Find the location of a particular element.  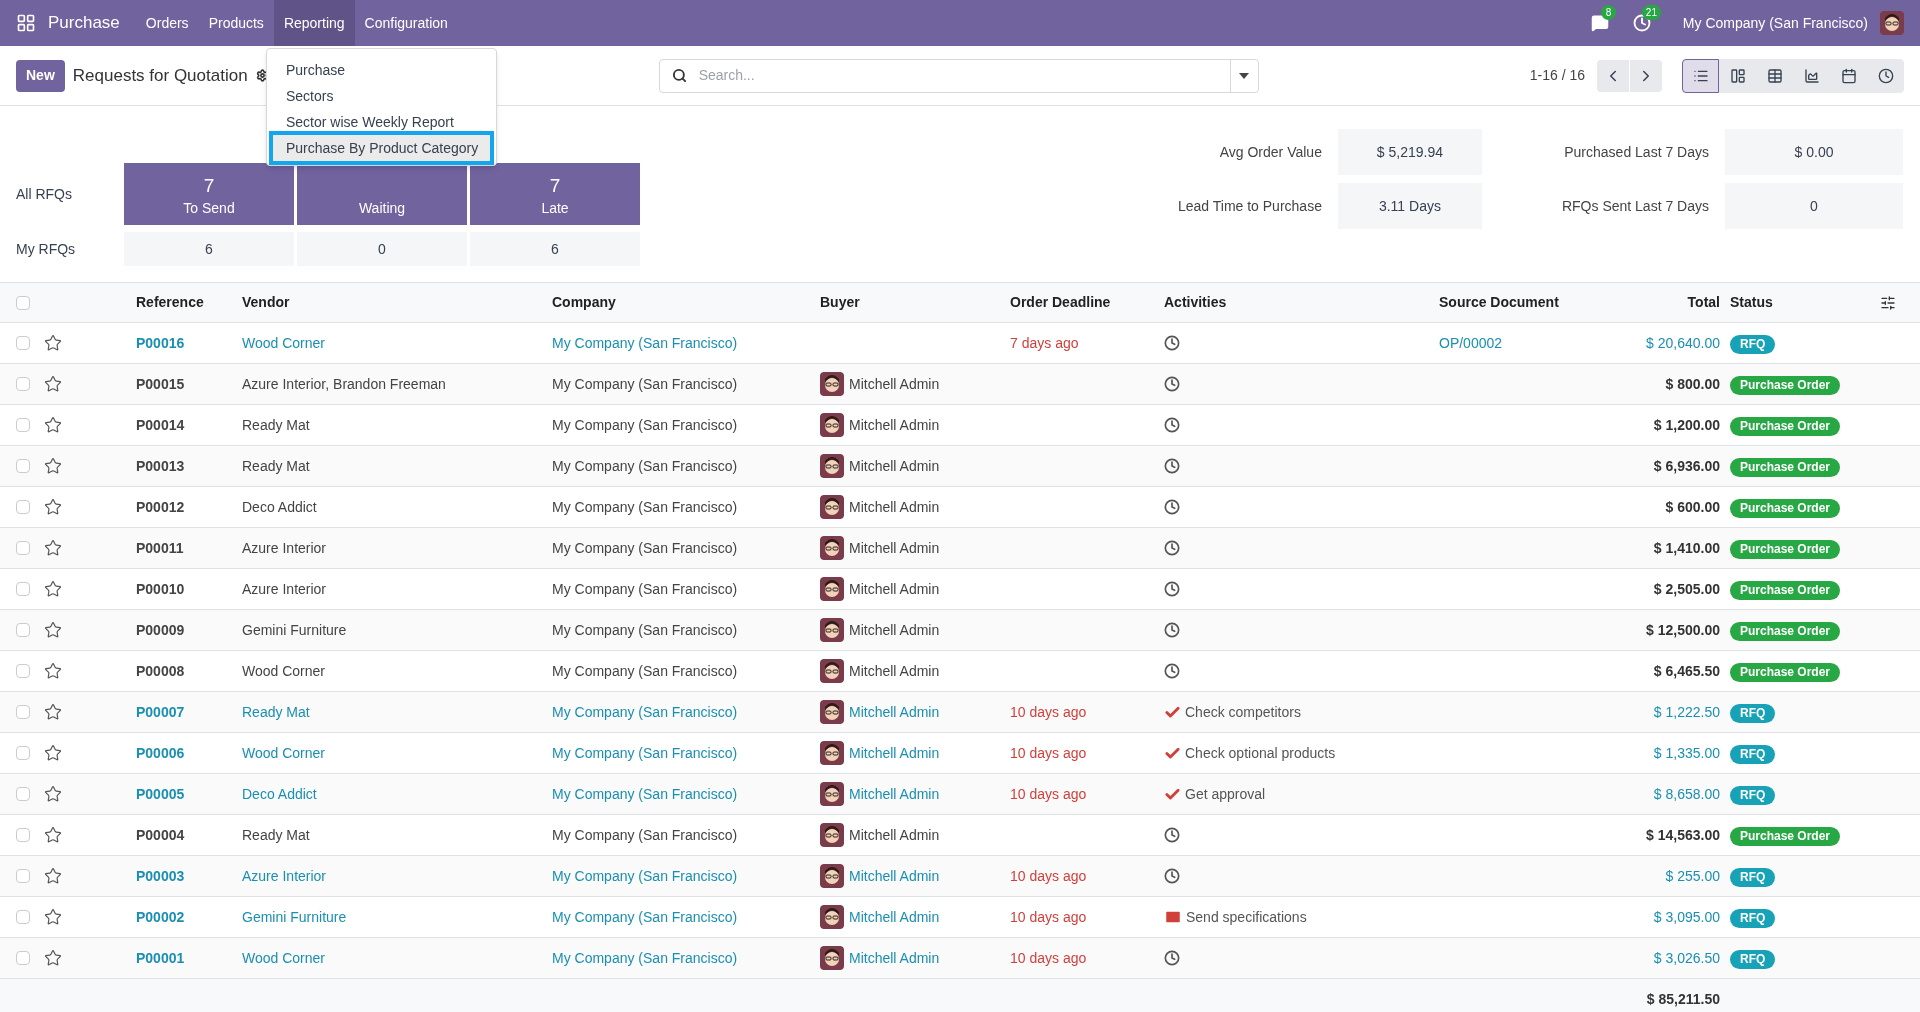

column-header: Total is located at coordinates (1649, 302).